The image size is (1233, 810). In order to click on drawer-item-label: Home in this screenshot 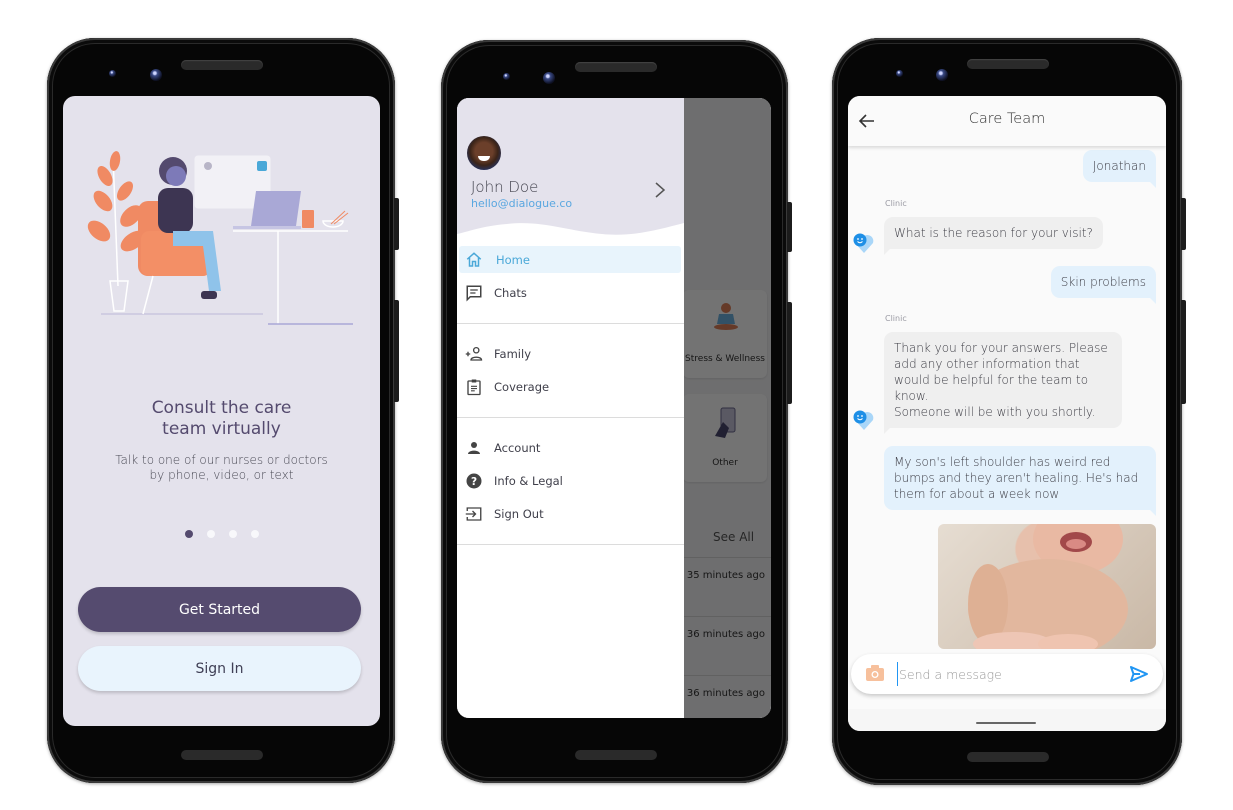, I will do `click(513, 259)`.